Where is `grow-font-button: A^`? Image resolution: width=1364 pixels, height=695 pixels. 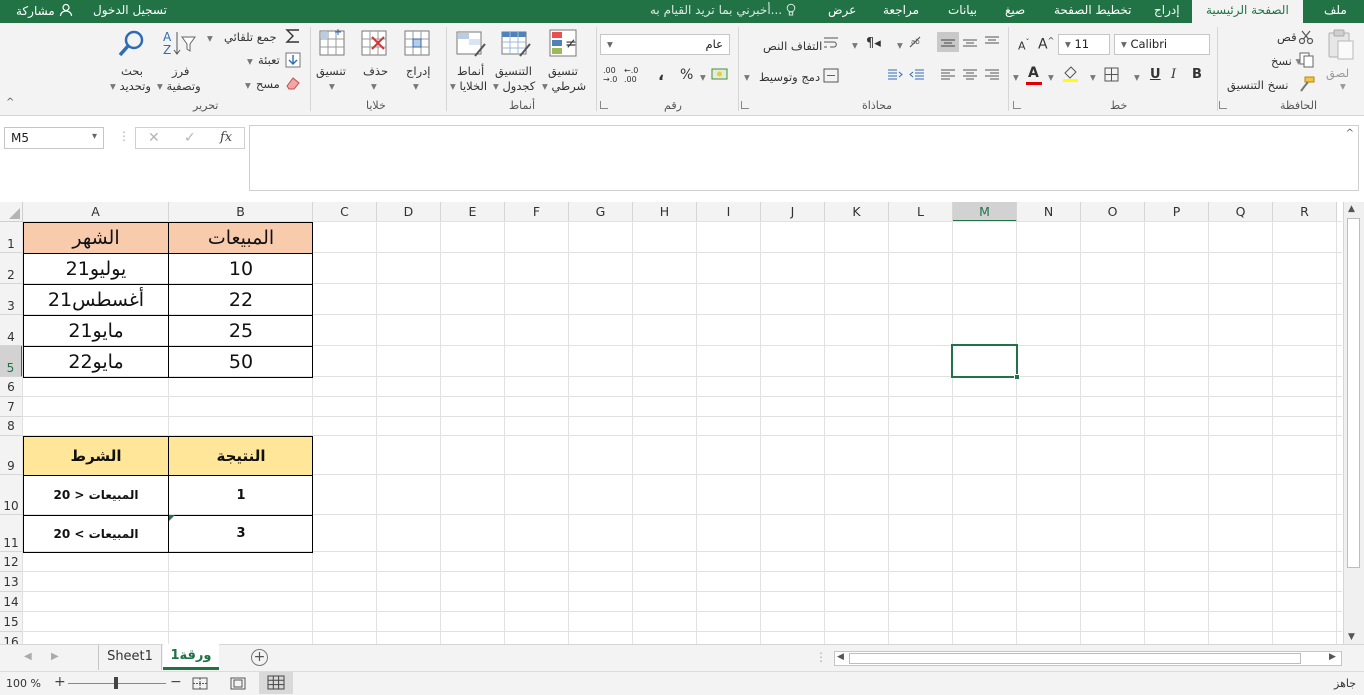
grow-font-button: A^ is located at coordinates (1046, 44).